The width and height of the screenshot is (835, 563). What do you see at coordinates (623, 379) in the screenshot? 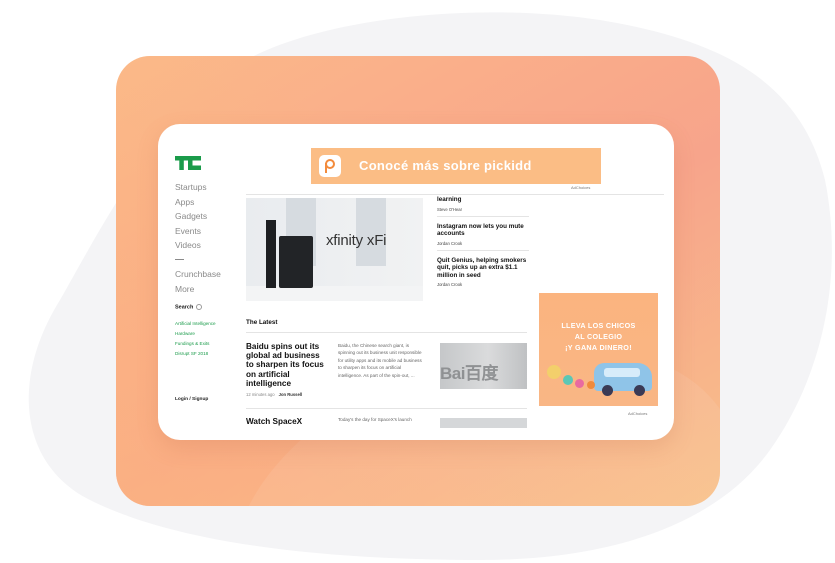
I see `car-illustration` at bounding box center [623, 379].